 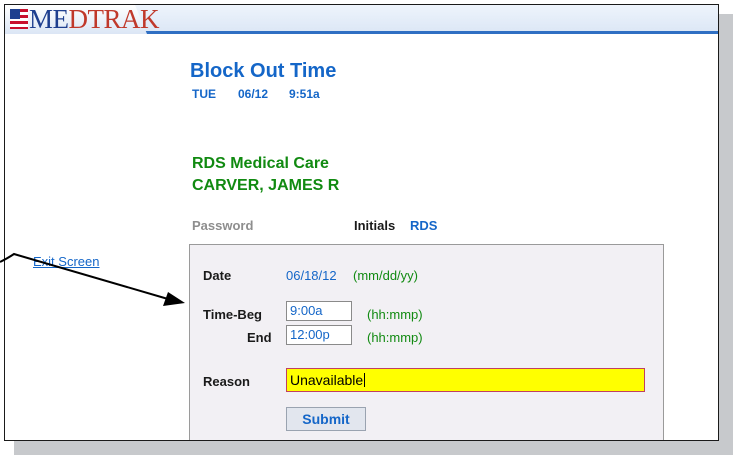 I want to click on text-caret, so click(x=365, y=380).